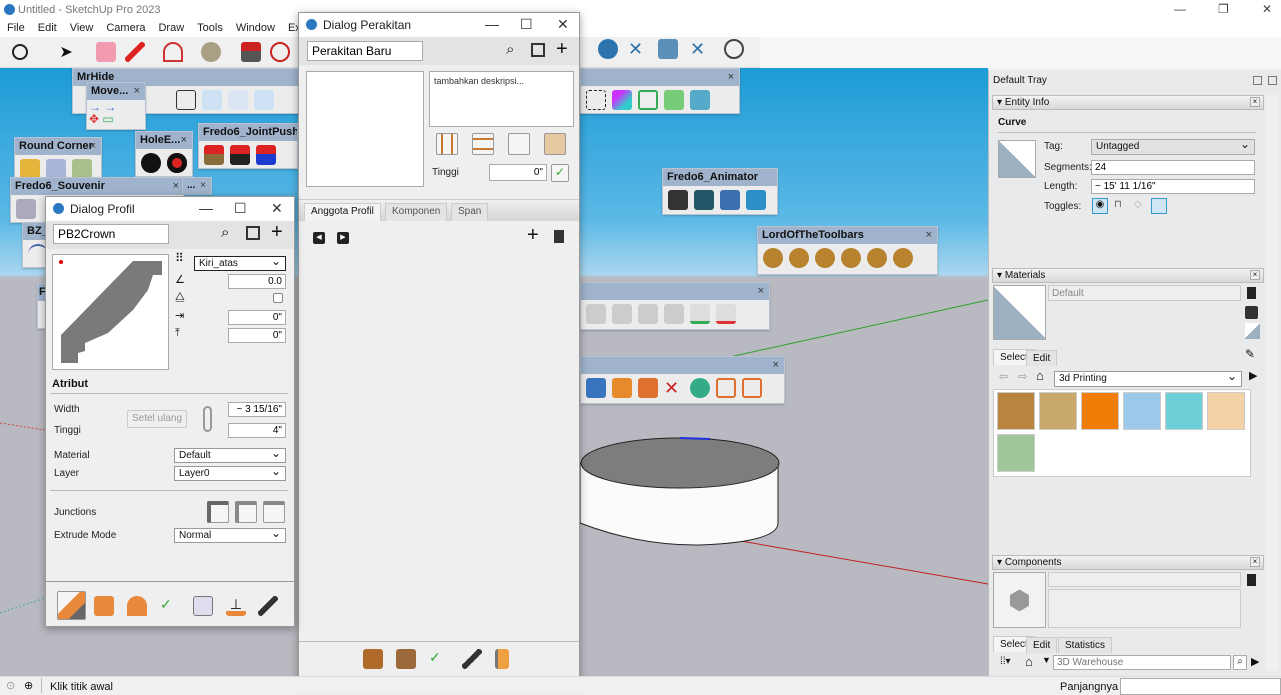  Describe the element at coordinates (248, 132) in the screenshot. I see `toolbar-title: Fredo6_JointPushPull` at that location.